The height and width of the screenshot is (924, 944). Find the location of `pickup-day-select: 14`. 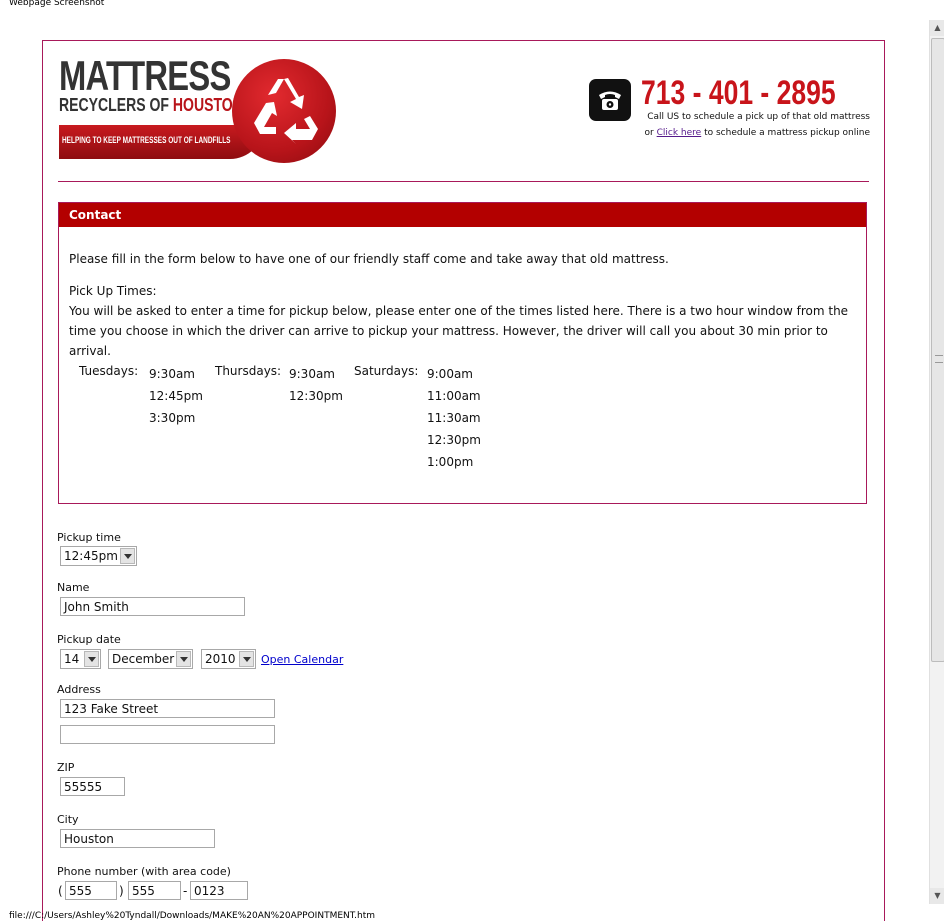

pickup-day-select: 14 is located at coordinates (80, 659).